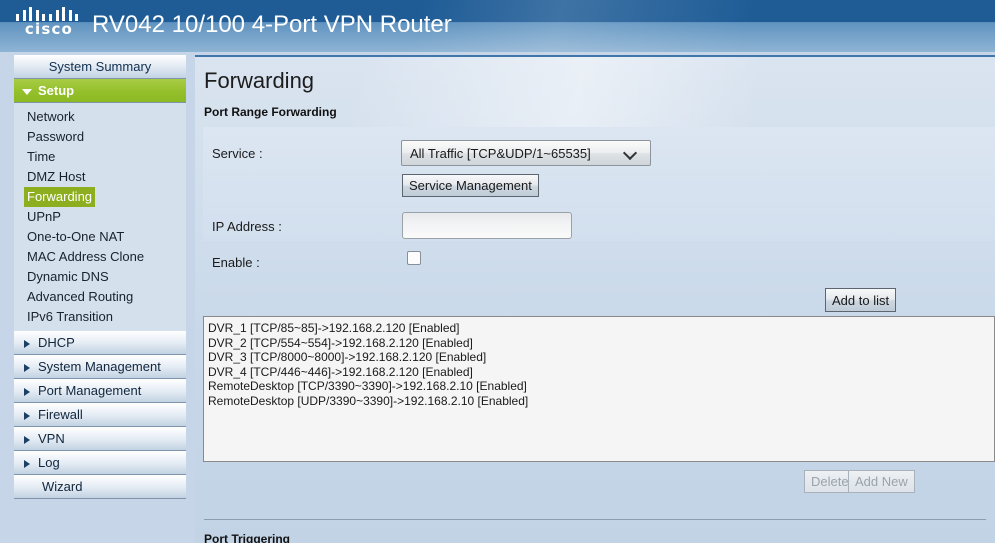  What do you see at coordinates (56, 342) in the screenshot?
I see `sidebar-group-label: DHCP` at bounding box center [56, 342].